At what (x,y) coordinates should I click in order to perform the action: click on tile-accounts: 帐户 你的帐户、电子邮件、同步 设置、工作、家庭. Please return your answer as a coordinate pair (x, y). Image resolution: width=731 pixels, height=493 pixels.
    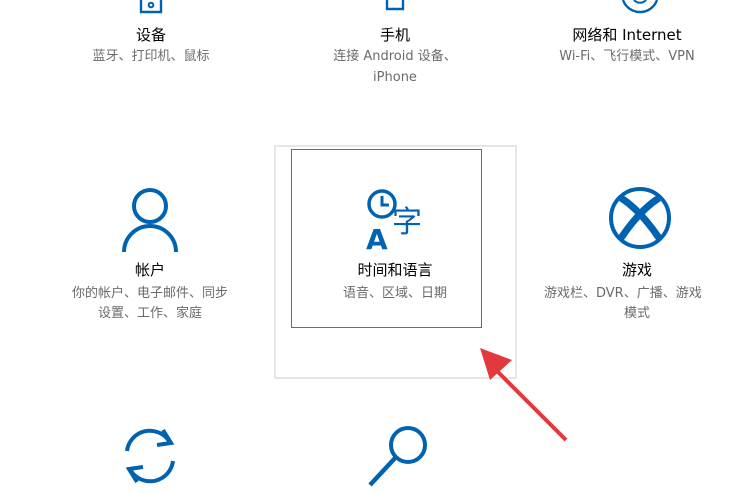
    Looking at the image, I should click on (150, 255).